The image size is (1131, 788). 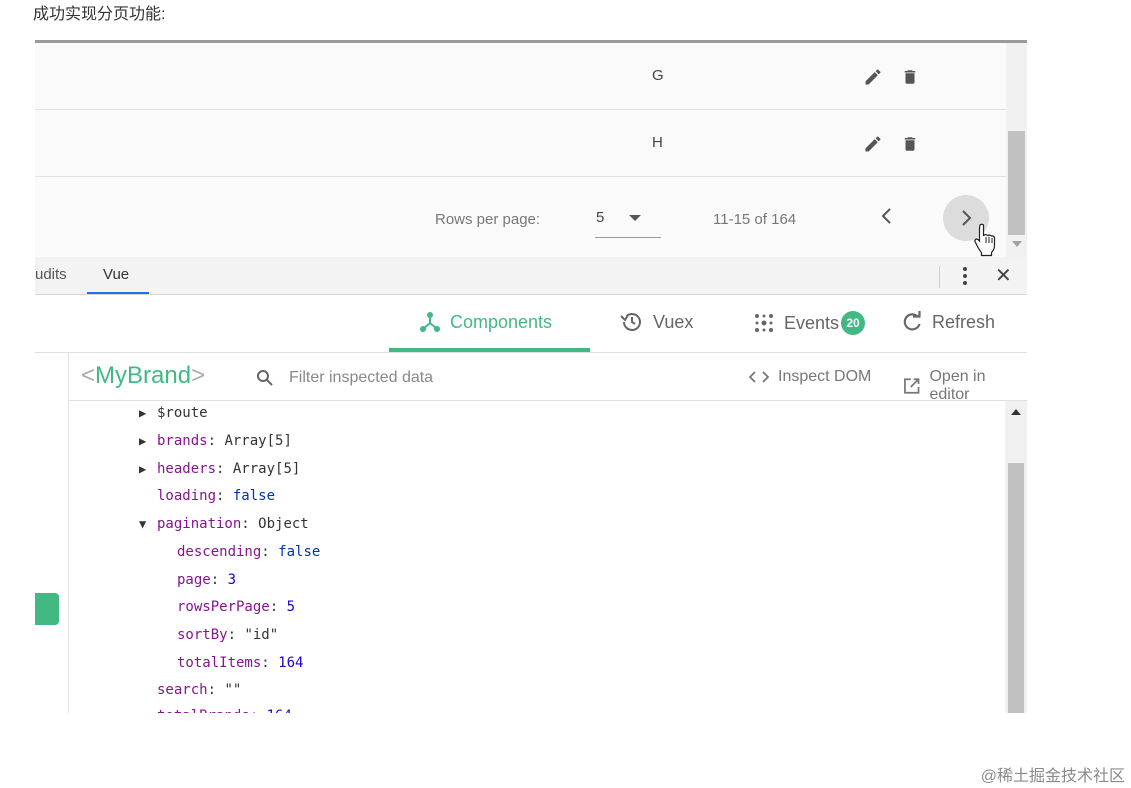 I want to click on chevron-right-icon, so click(x=967, y=218).